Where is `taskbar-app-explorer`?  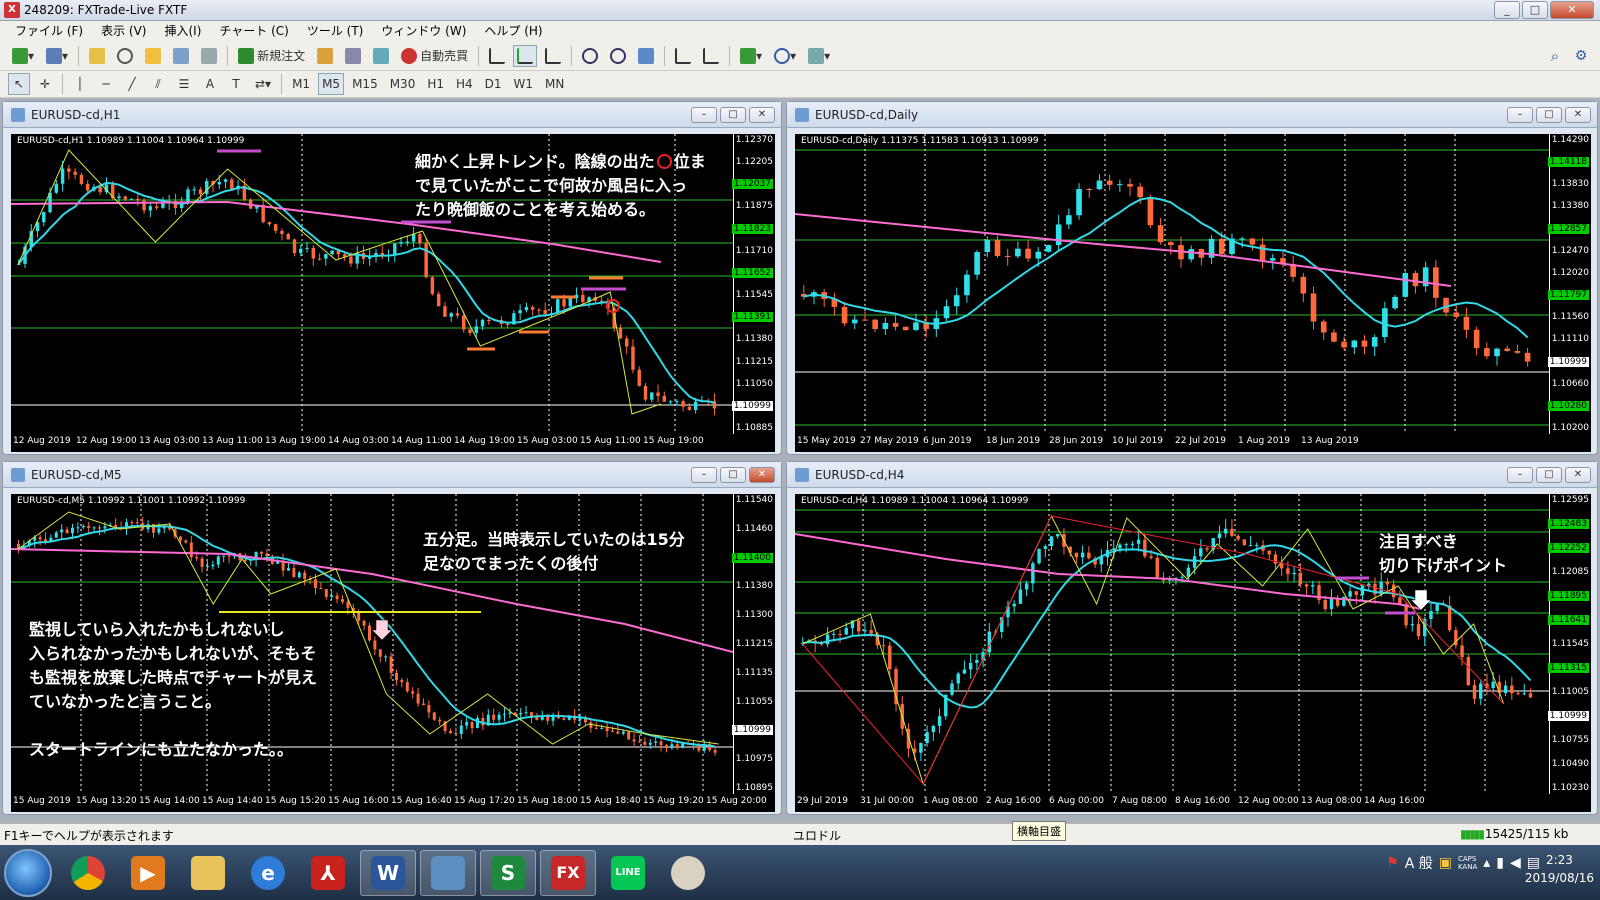 taskbar-app-explorer is located at coordinates (208, 873).